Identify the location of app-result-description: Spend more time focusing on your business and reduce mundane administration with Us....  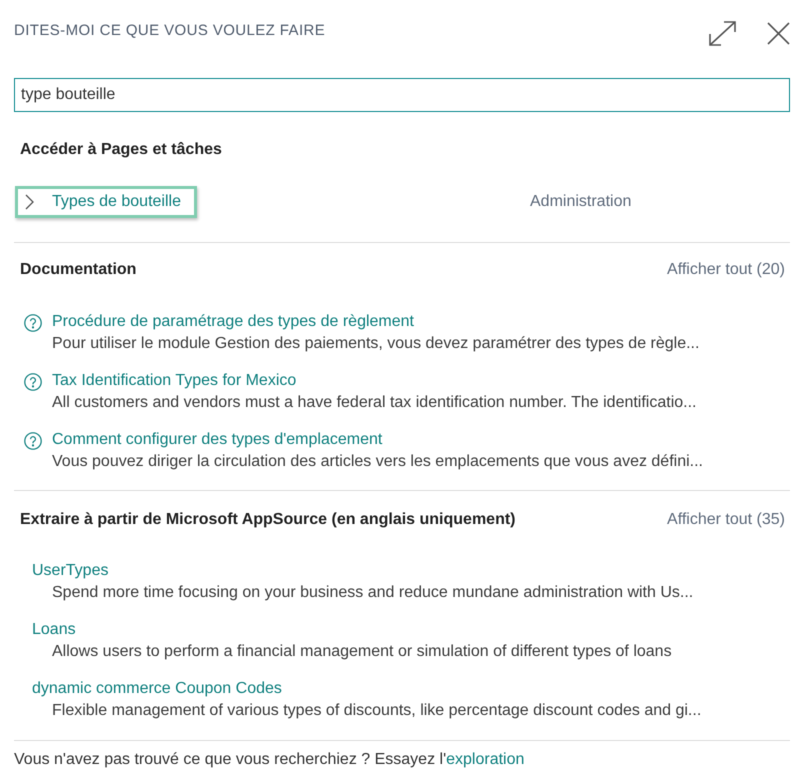
(373, 593).